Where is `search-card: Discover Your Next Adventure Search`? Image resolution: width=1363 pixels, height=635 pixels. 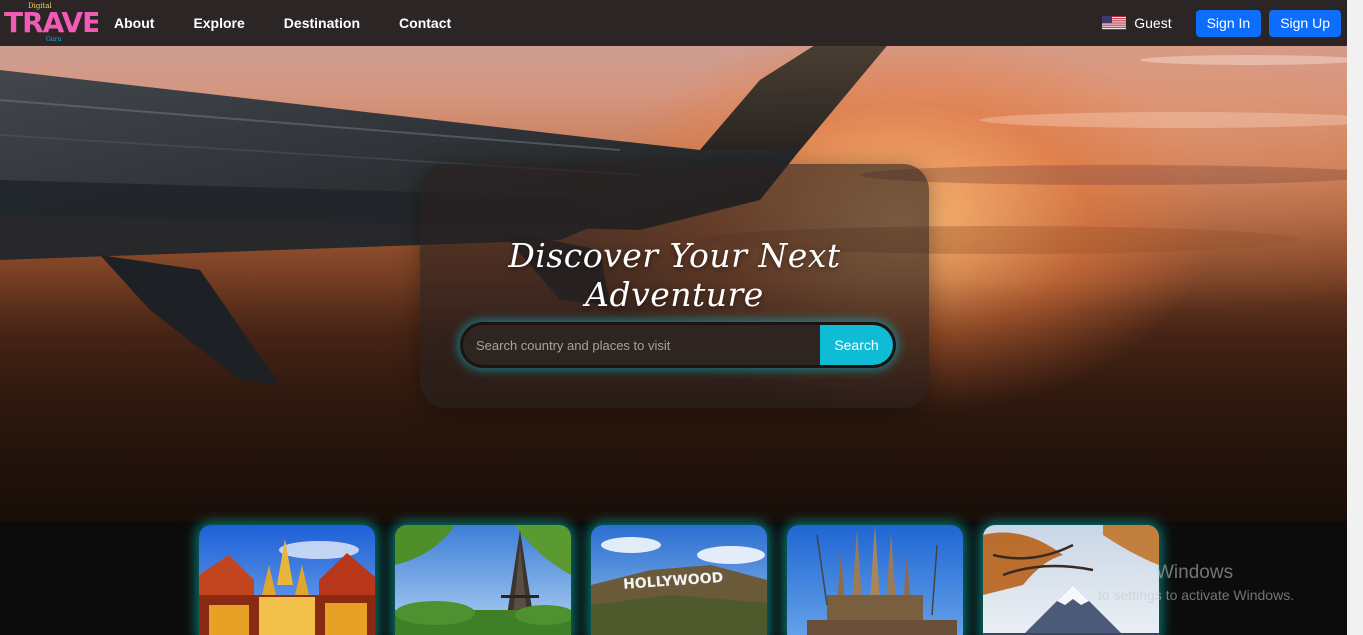
search-card: Discover Your Next Adventure Search is located at coordinates (674, 286).